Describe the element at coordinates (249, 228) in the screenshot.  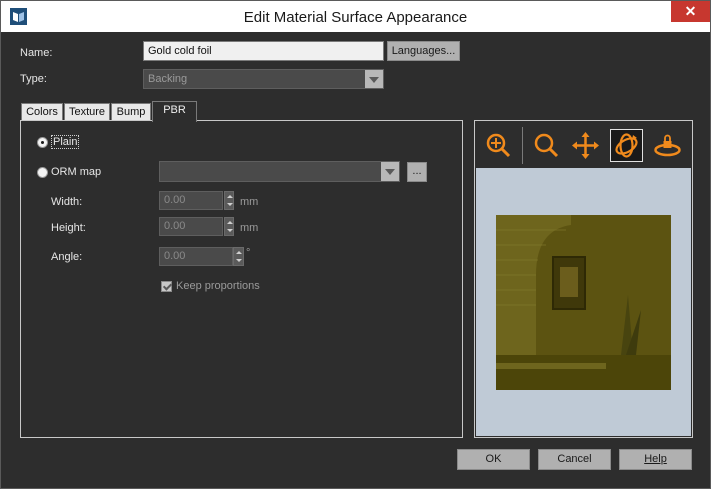
I see `height-unit: mm` at that location.